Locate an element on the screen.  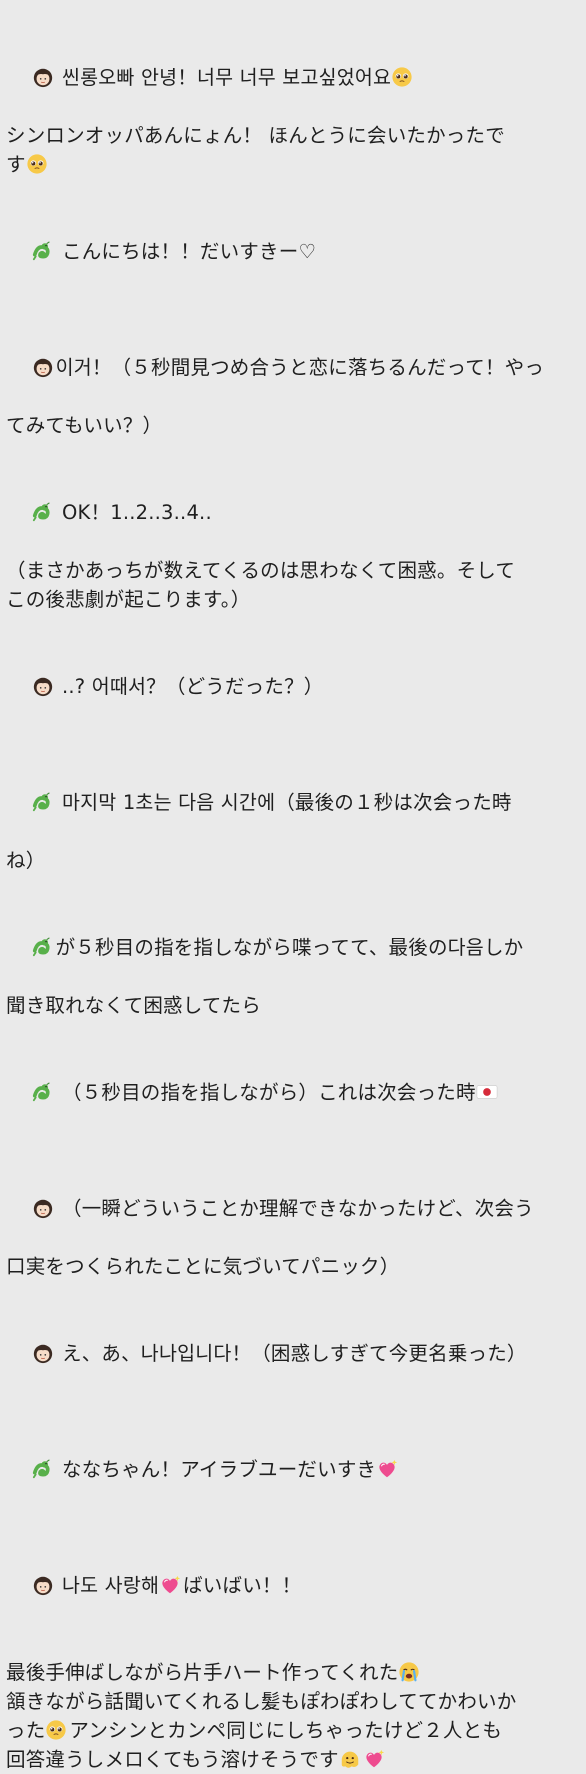
line-text: （一瞬どういうことか理解できなかったけど、次会う is located at coordinates (294, 1208).